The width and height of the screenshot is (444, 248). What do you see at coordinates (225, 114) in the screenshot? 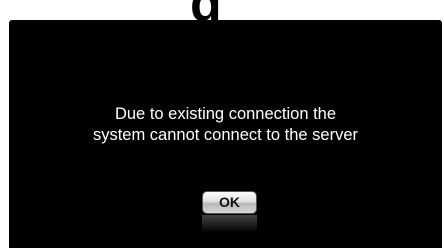
I see `dialog-message-line-1: Due to existing connection the` at bounding box center [225, 114].